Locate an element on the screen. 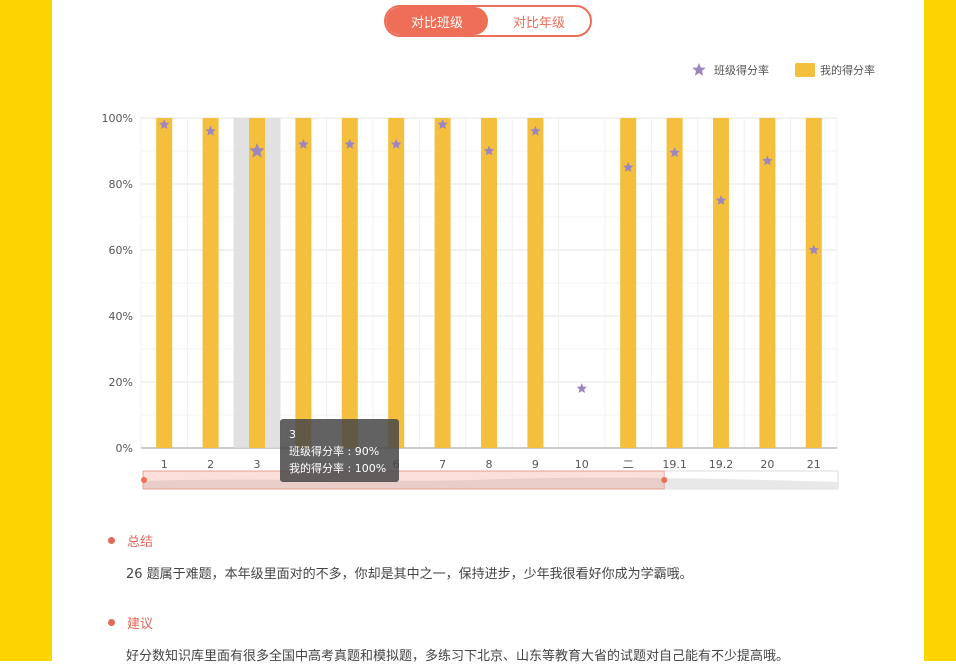 This screenshot has width=956, height=664. y-axis-ticks: 0% 20% 40% 60% 80% 100% is located at coordinates (117, 283).